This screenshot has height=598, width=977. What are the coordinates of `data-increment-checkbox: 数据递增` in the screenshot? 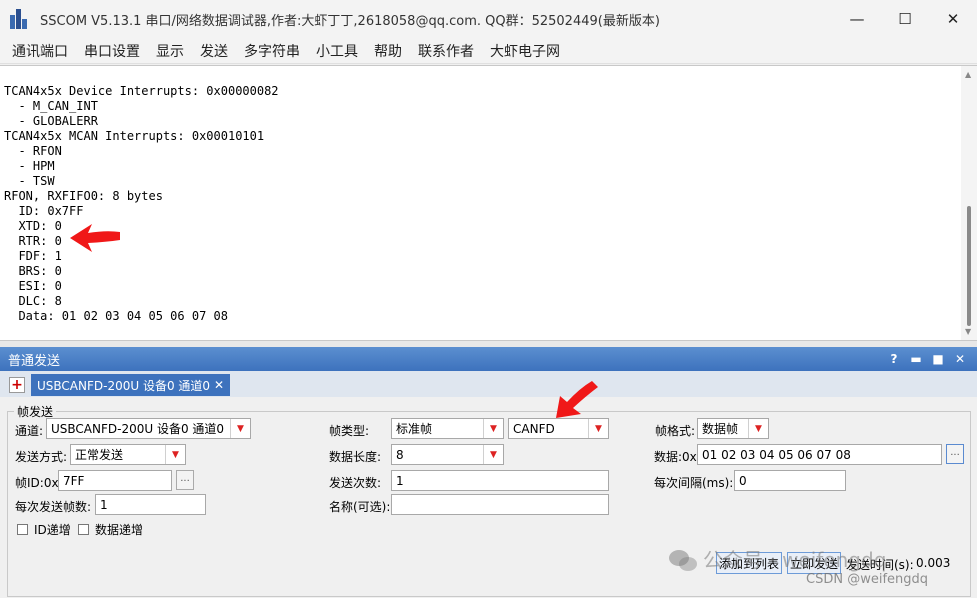 It's located at (110, 529).